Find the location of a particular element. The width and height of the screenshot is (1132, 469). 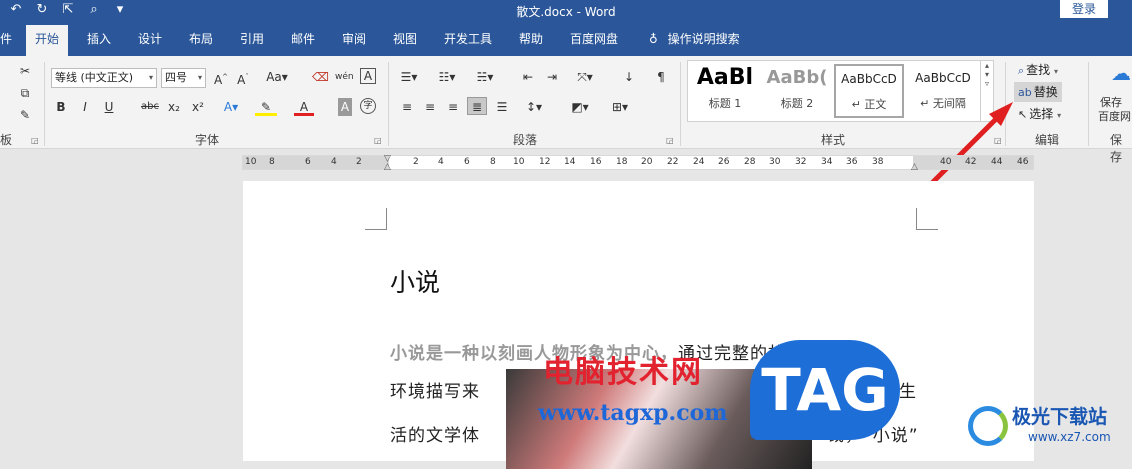

find-button: ⌕ 查找 ▾ is located at coordinates (1038, 70).